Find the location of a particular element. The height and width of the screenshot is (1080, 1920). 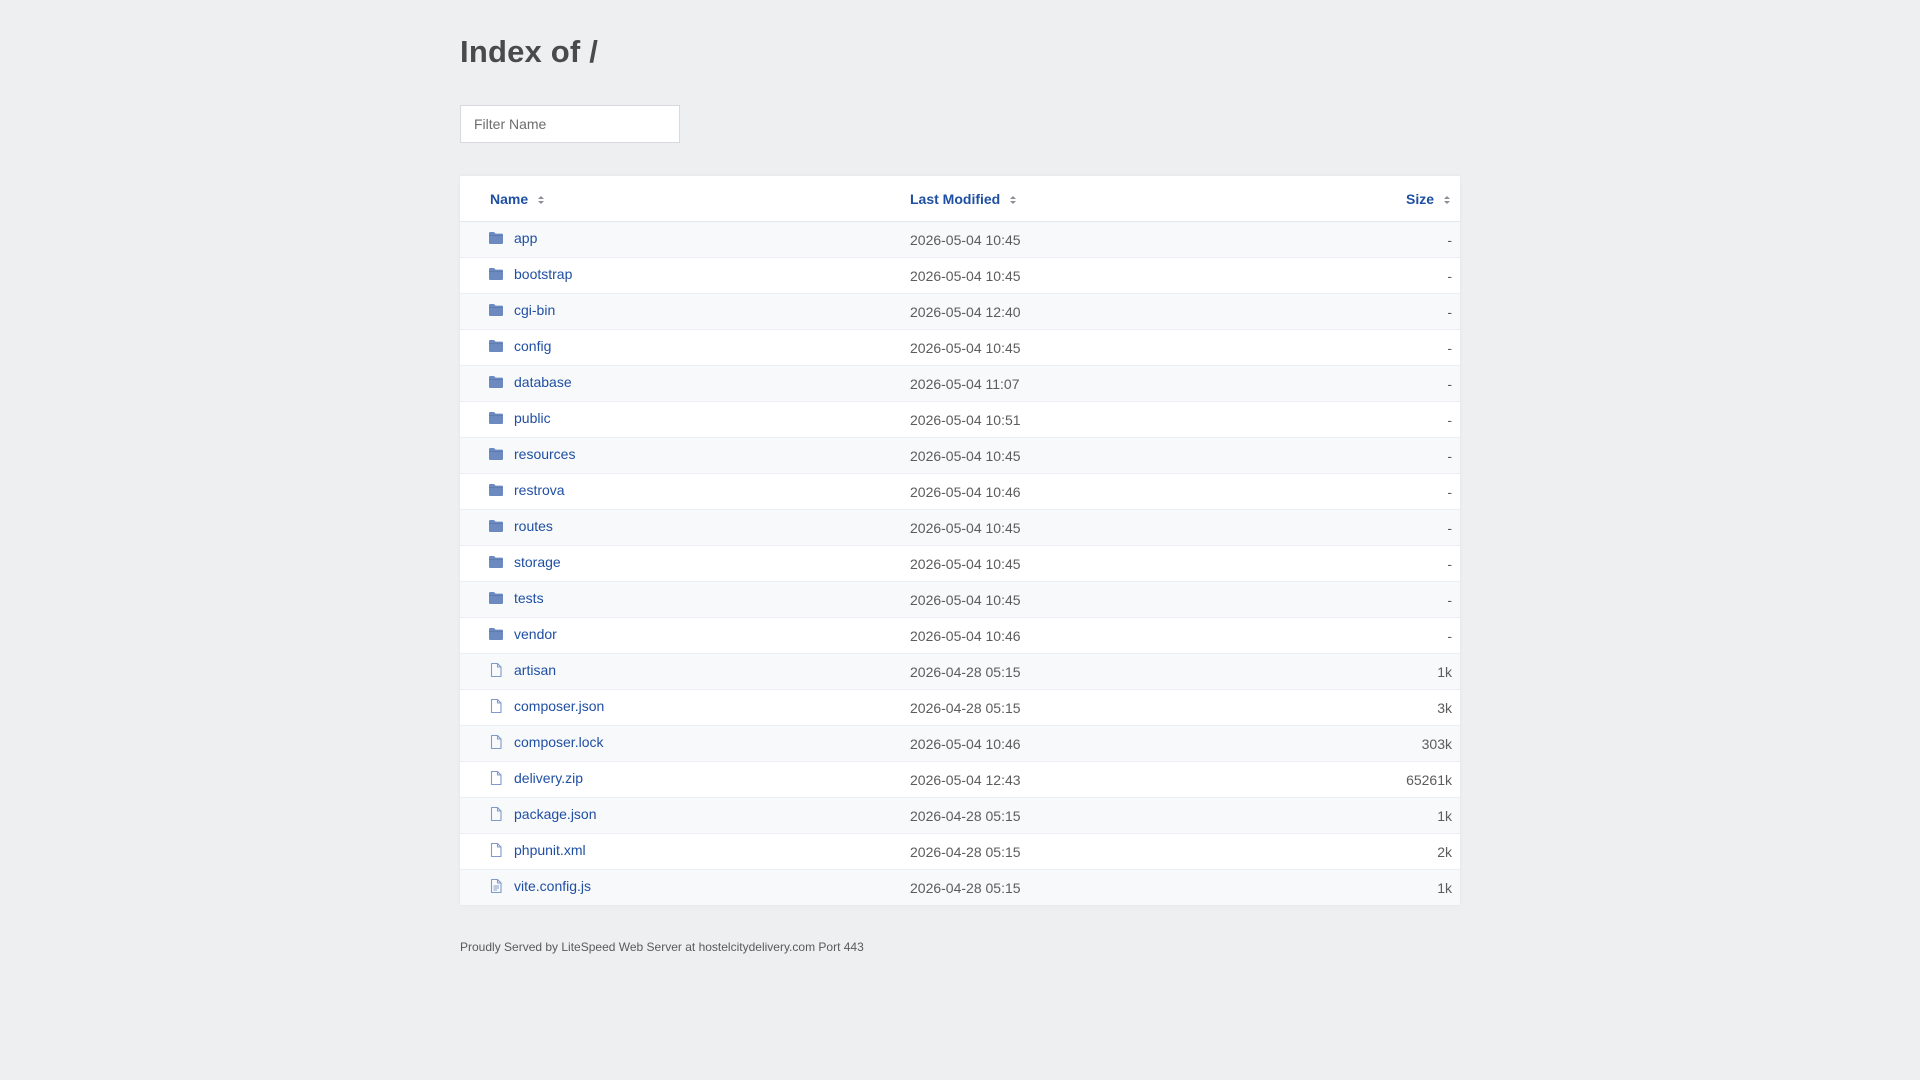

table-row: resources 2026-05-04 10:45- is located at coordinates (960, 455).